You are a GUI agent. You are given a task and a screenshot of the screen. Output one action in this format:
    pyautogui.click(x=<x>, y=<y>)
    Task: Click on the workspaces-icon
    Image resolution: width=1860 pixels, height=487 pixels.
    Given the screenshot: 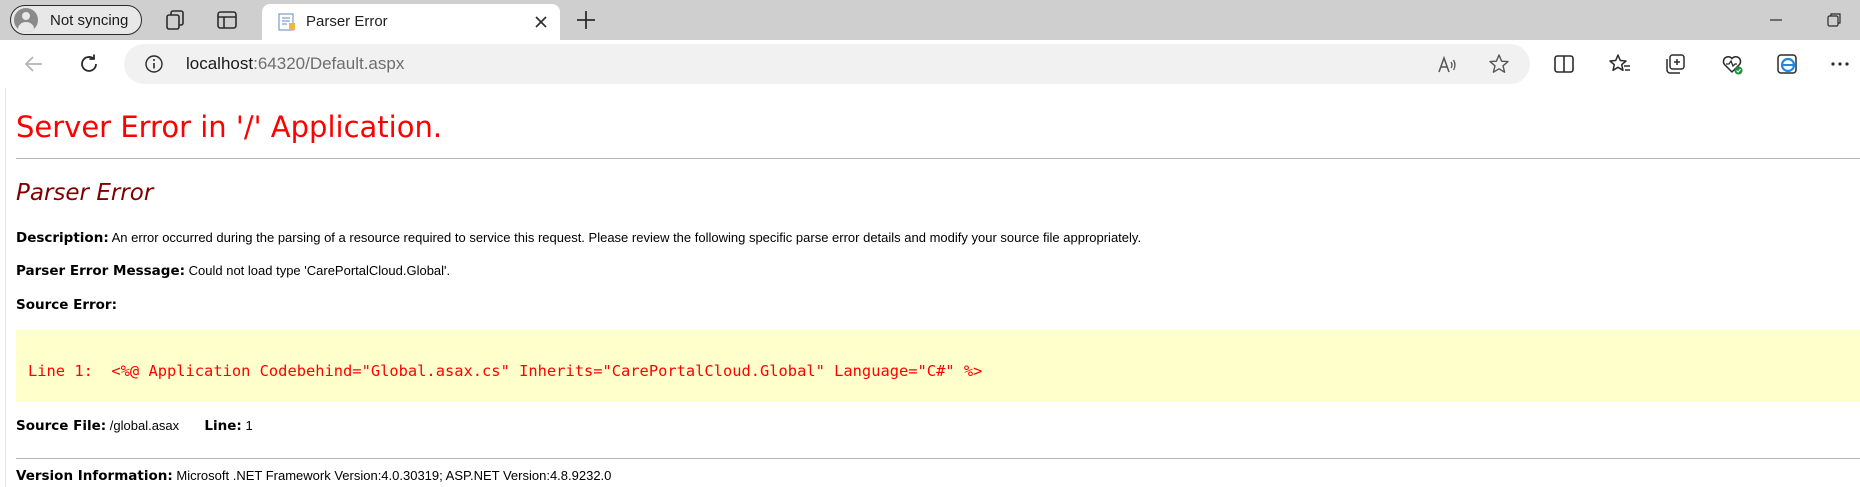 What is the action you would take?
    pyautogui.click(x=175, y=20)
    